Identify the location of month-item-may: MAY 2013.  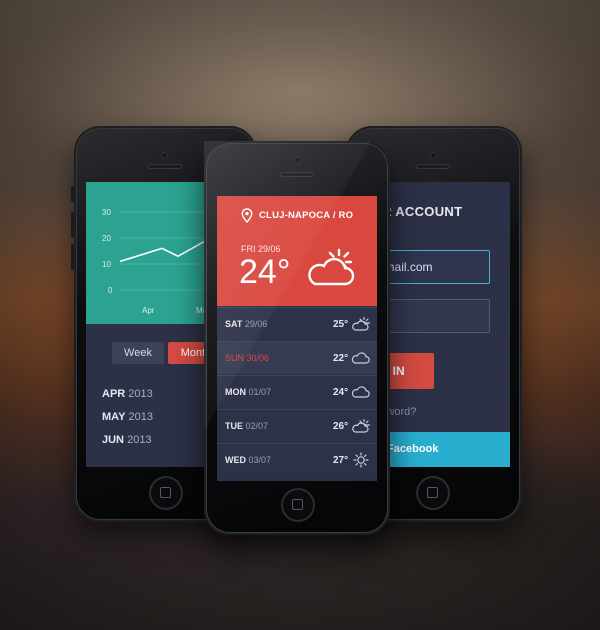
(127, 417).